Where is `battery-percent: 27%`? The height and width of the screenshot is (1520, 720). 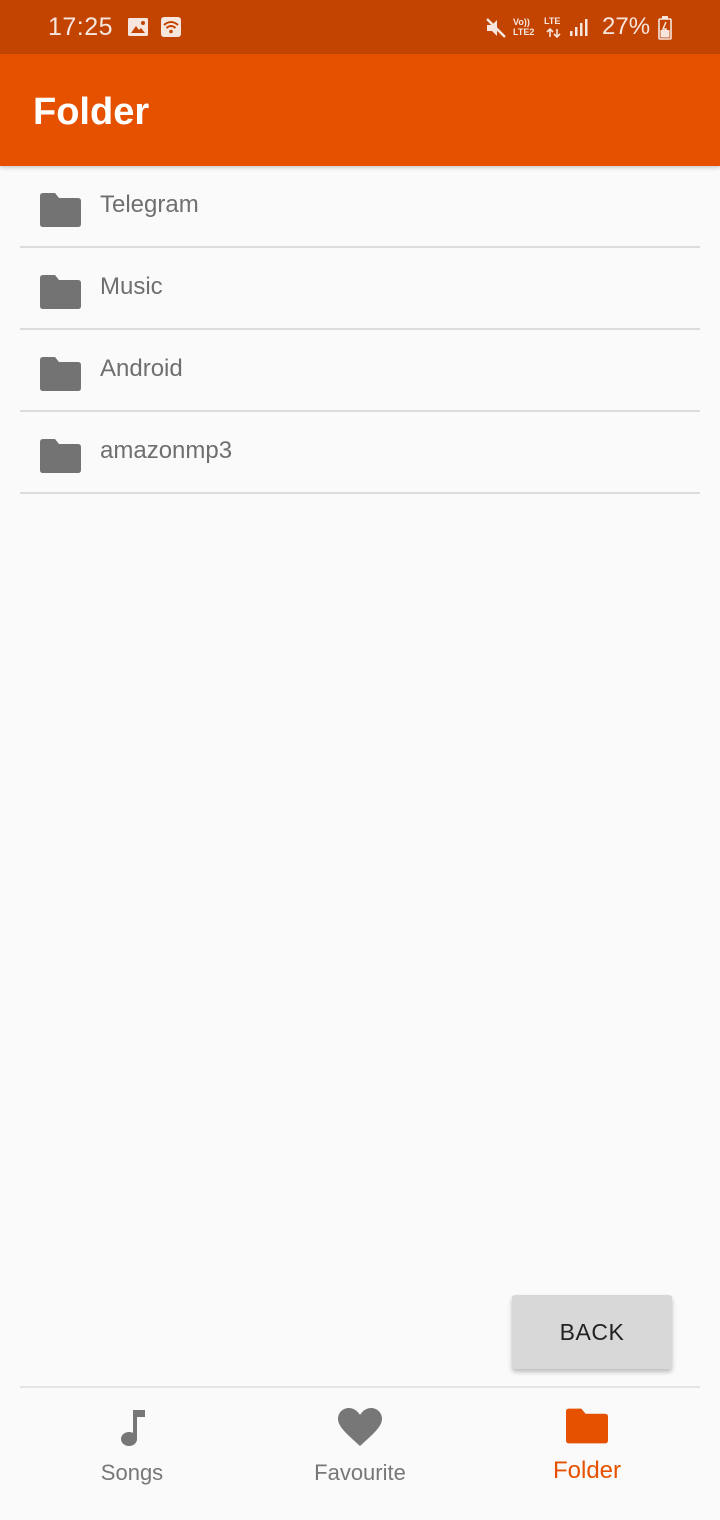 battery-percent: 27% is located at coordinates (626, 26).